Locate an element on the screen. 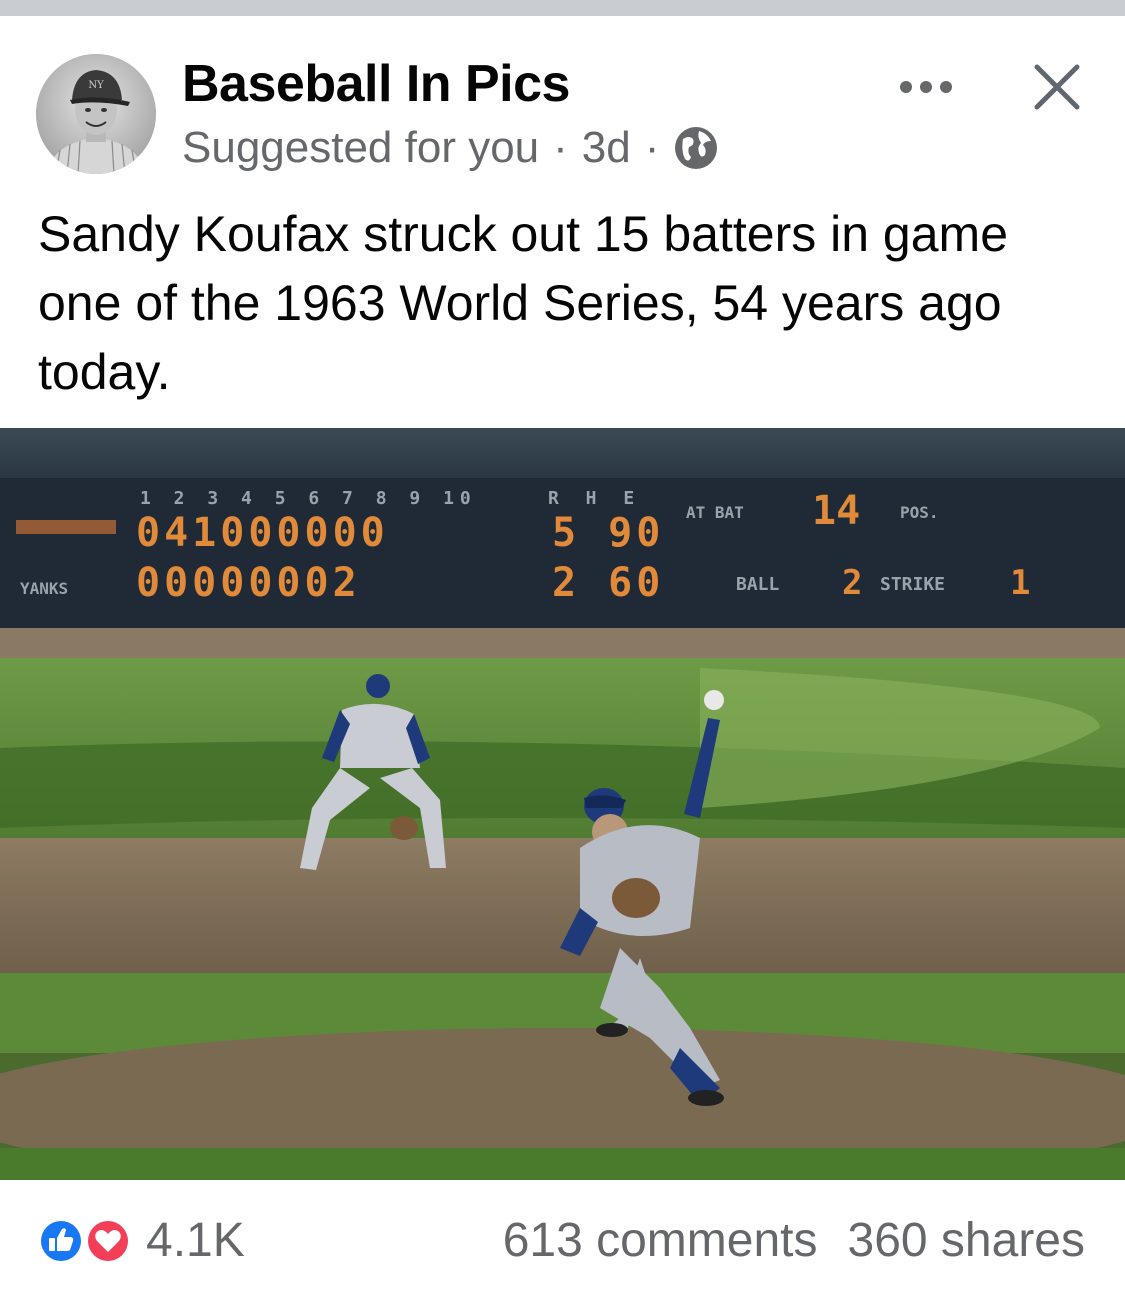 The image size is (1125, 1299). shares-count: 360 shares is located at coordinates (967, 1241).